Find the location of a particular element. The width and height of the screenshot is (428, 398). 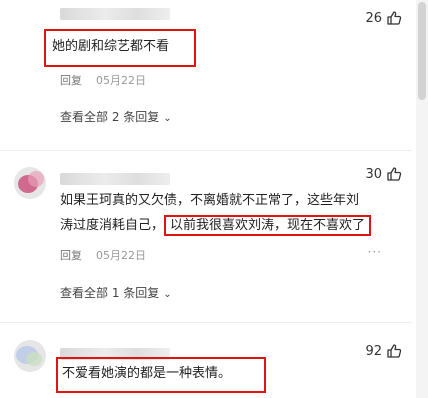

like-count: 30 is located at coordinates (373, 174).